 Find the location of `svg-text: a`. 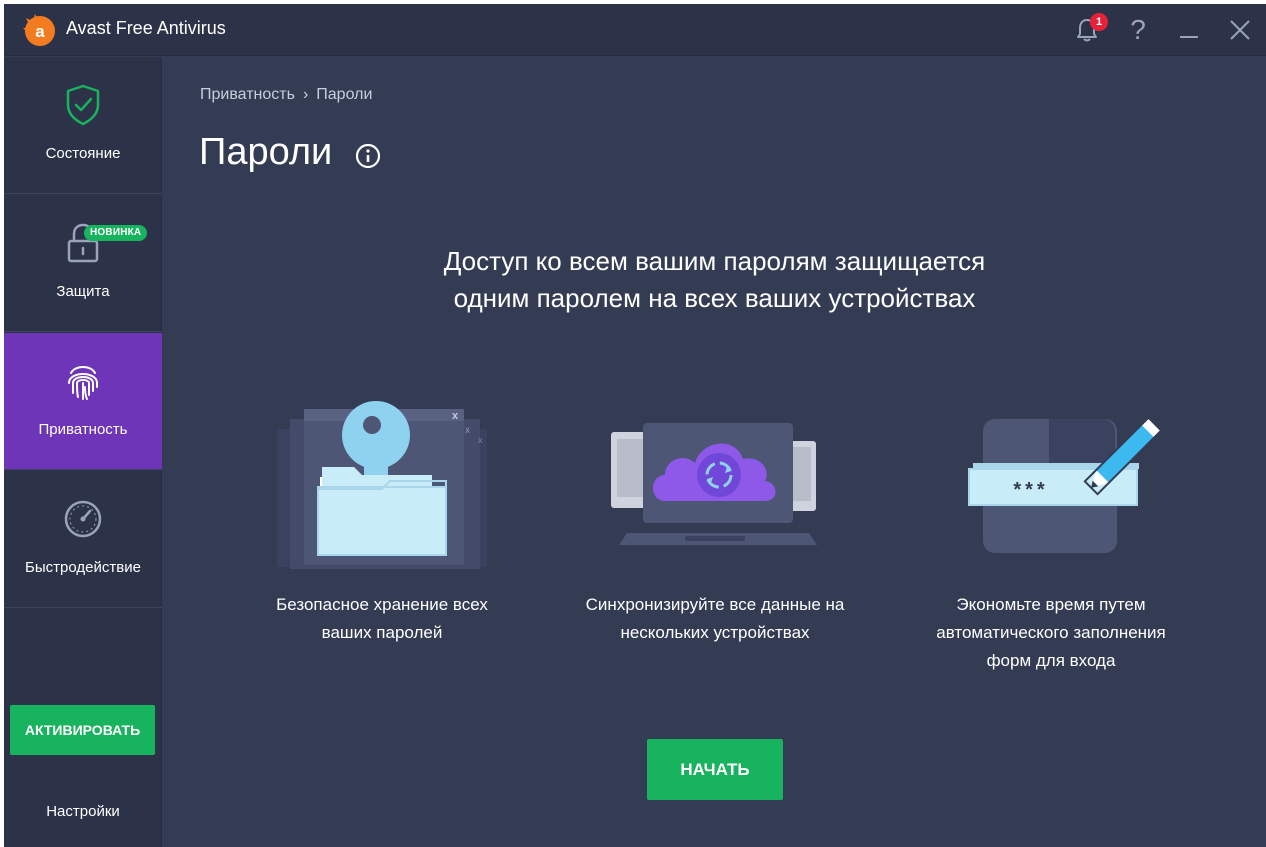

svg-text: a is located at coordinates (40, 31).